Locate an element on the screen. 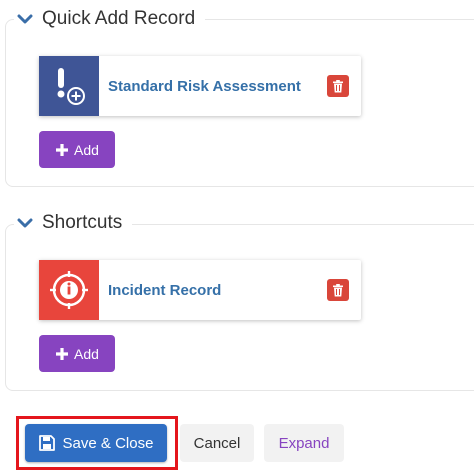 This screenshot has height=476, width=474. shortcut-item-label: Incident Record is located at coordinates (217, 290).